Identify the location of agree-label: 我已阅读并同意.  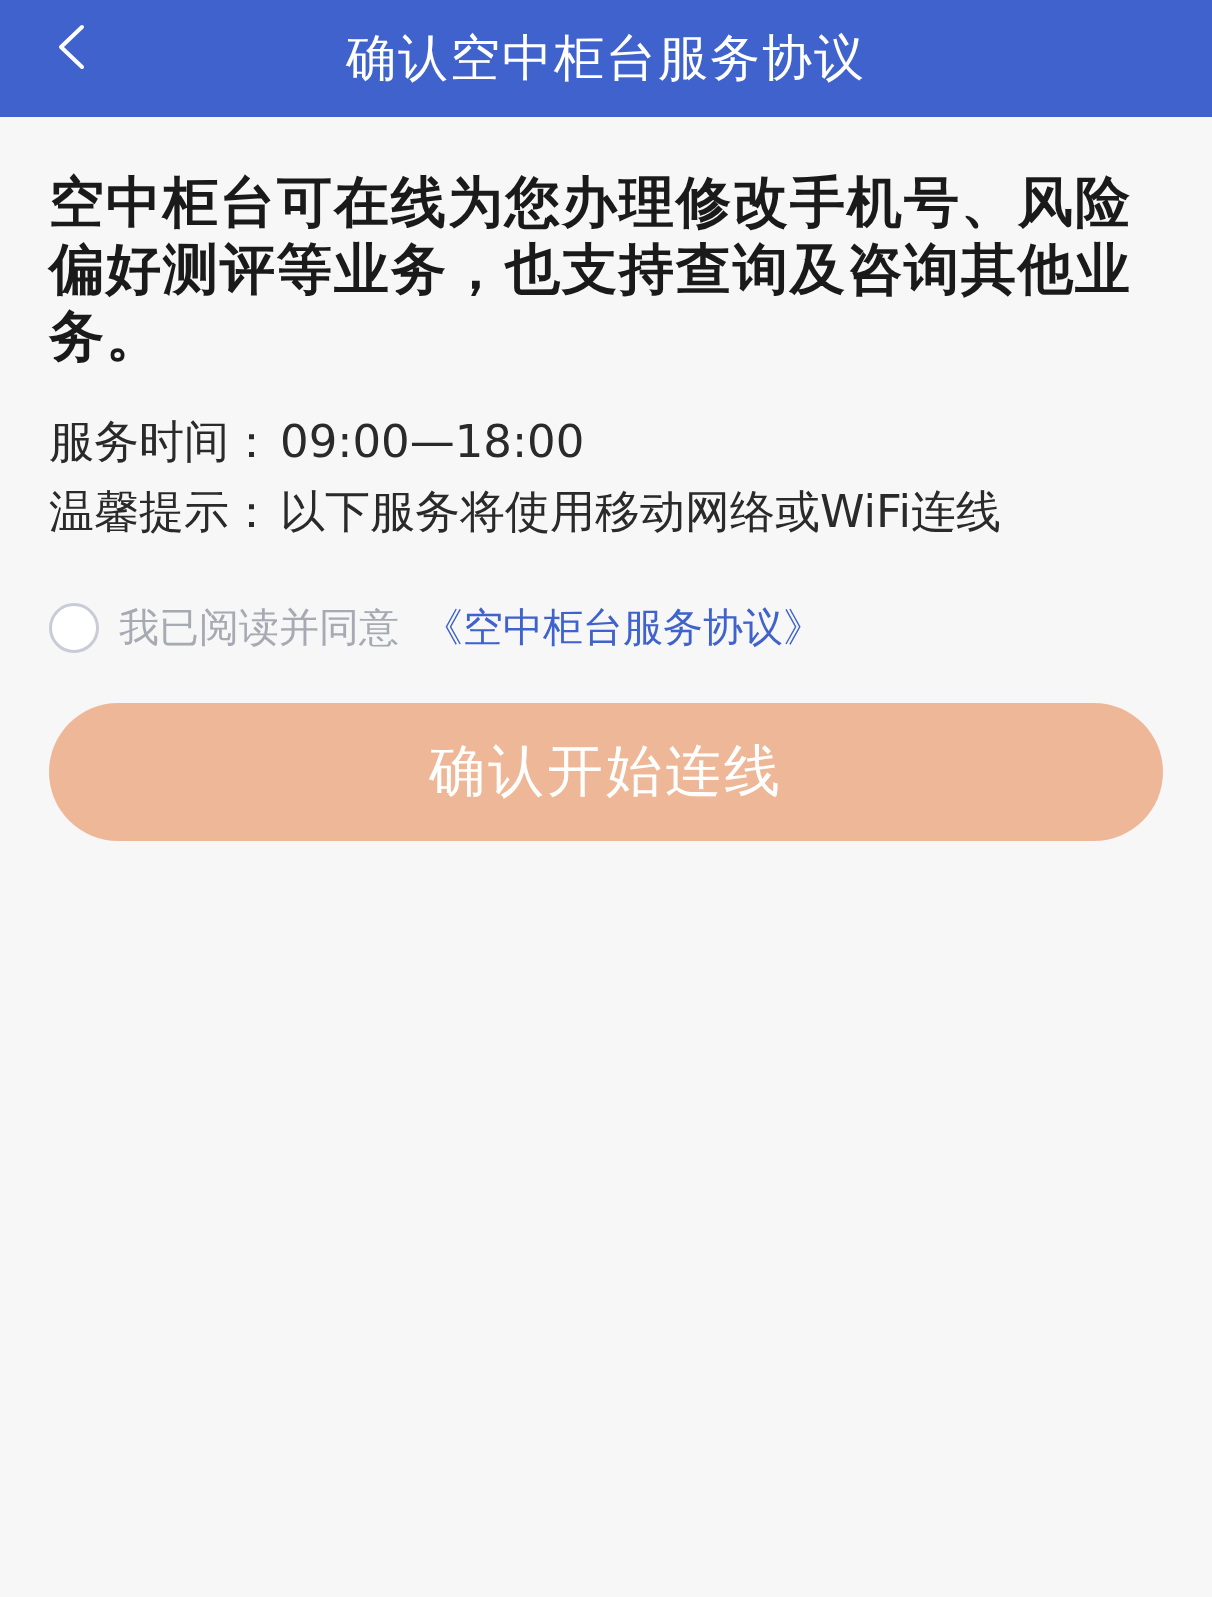
(259, 627).